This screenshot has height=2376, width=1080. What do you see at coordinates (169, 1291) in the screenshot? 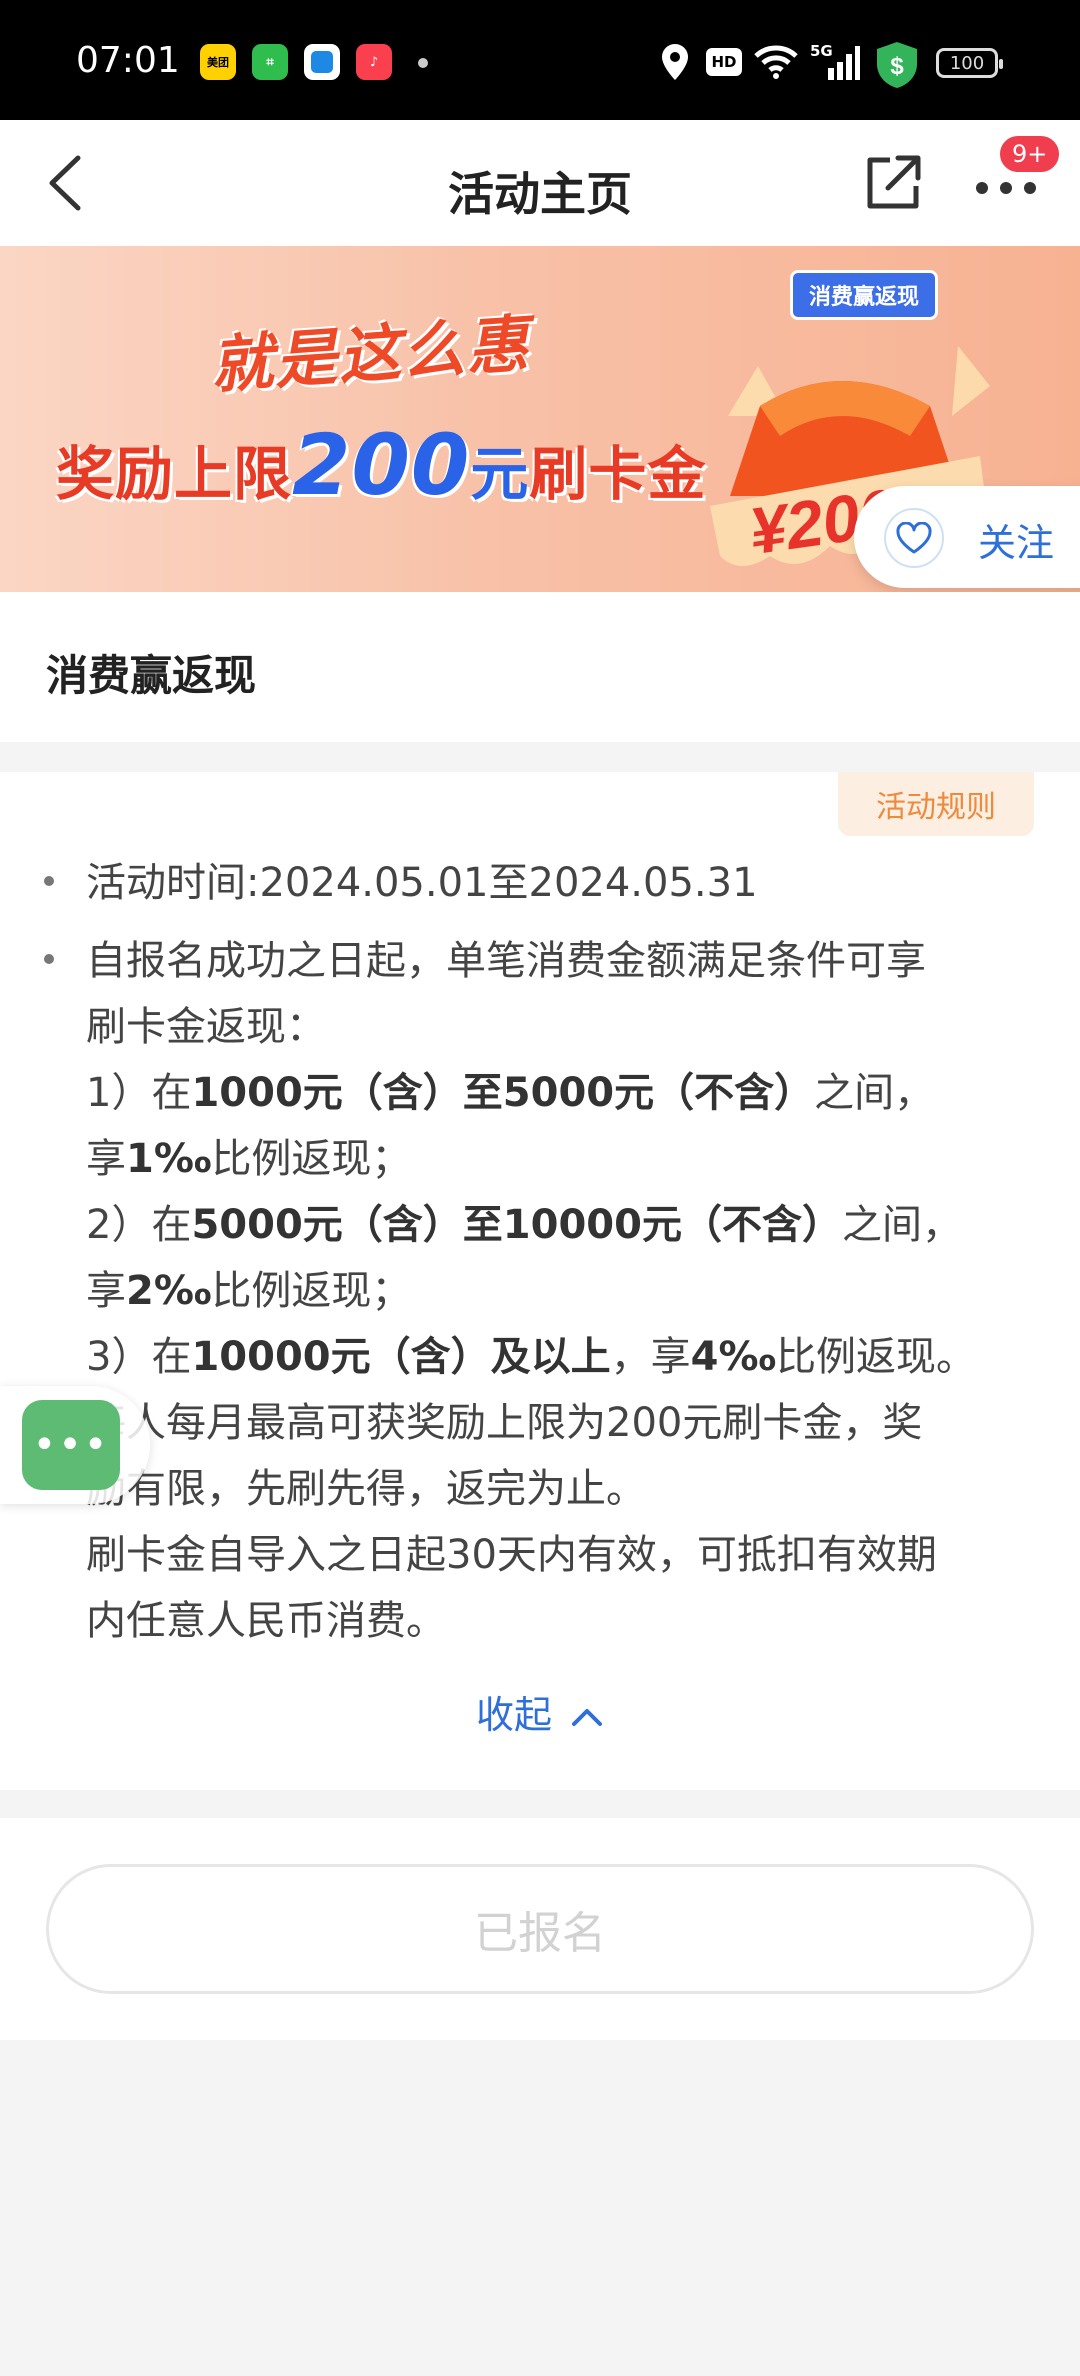
I see `rule-tier-2-rate-value: 2‰` at bounding box center [169, 1291].